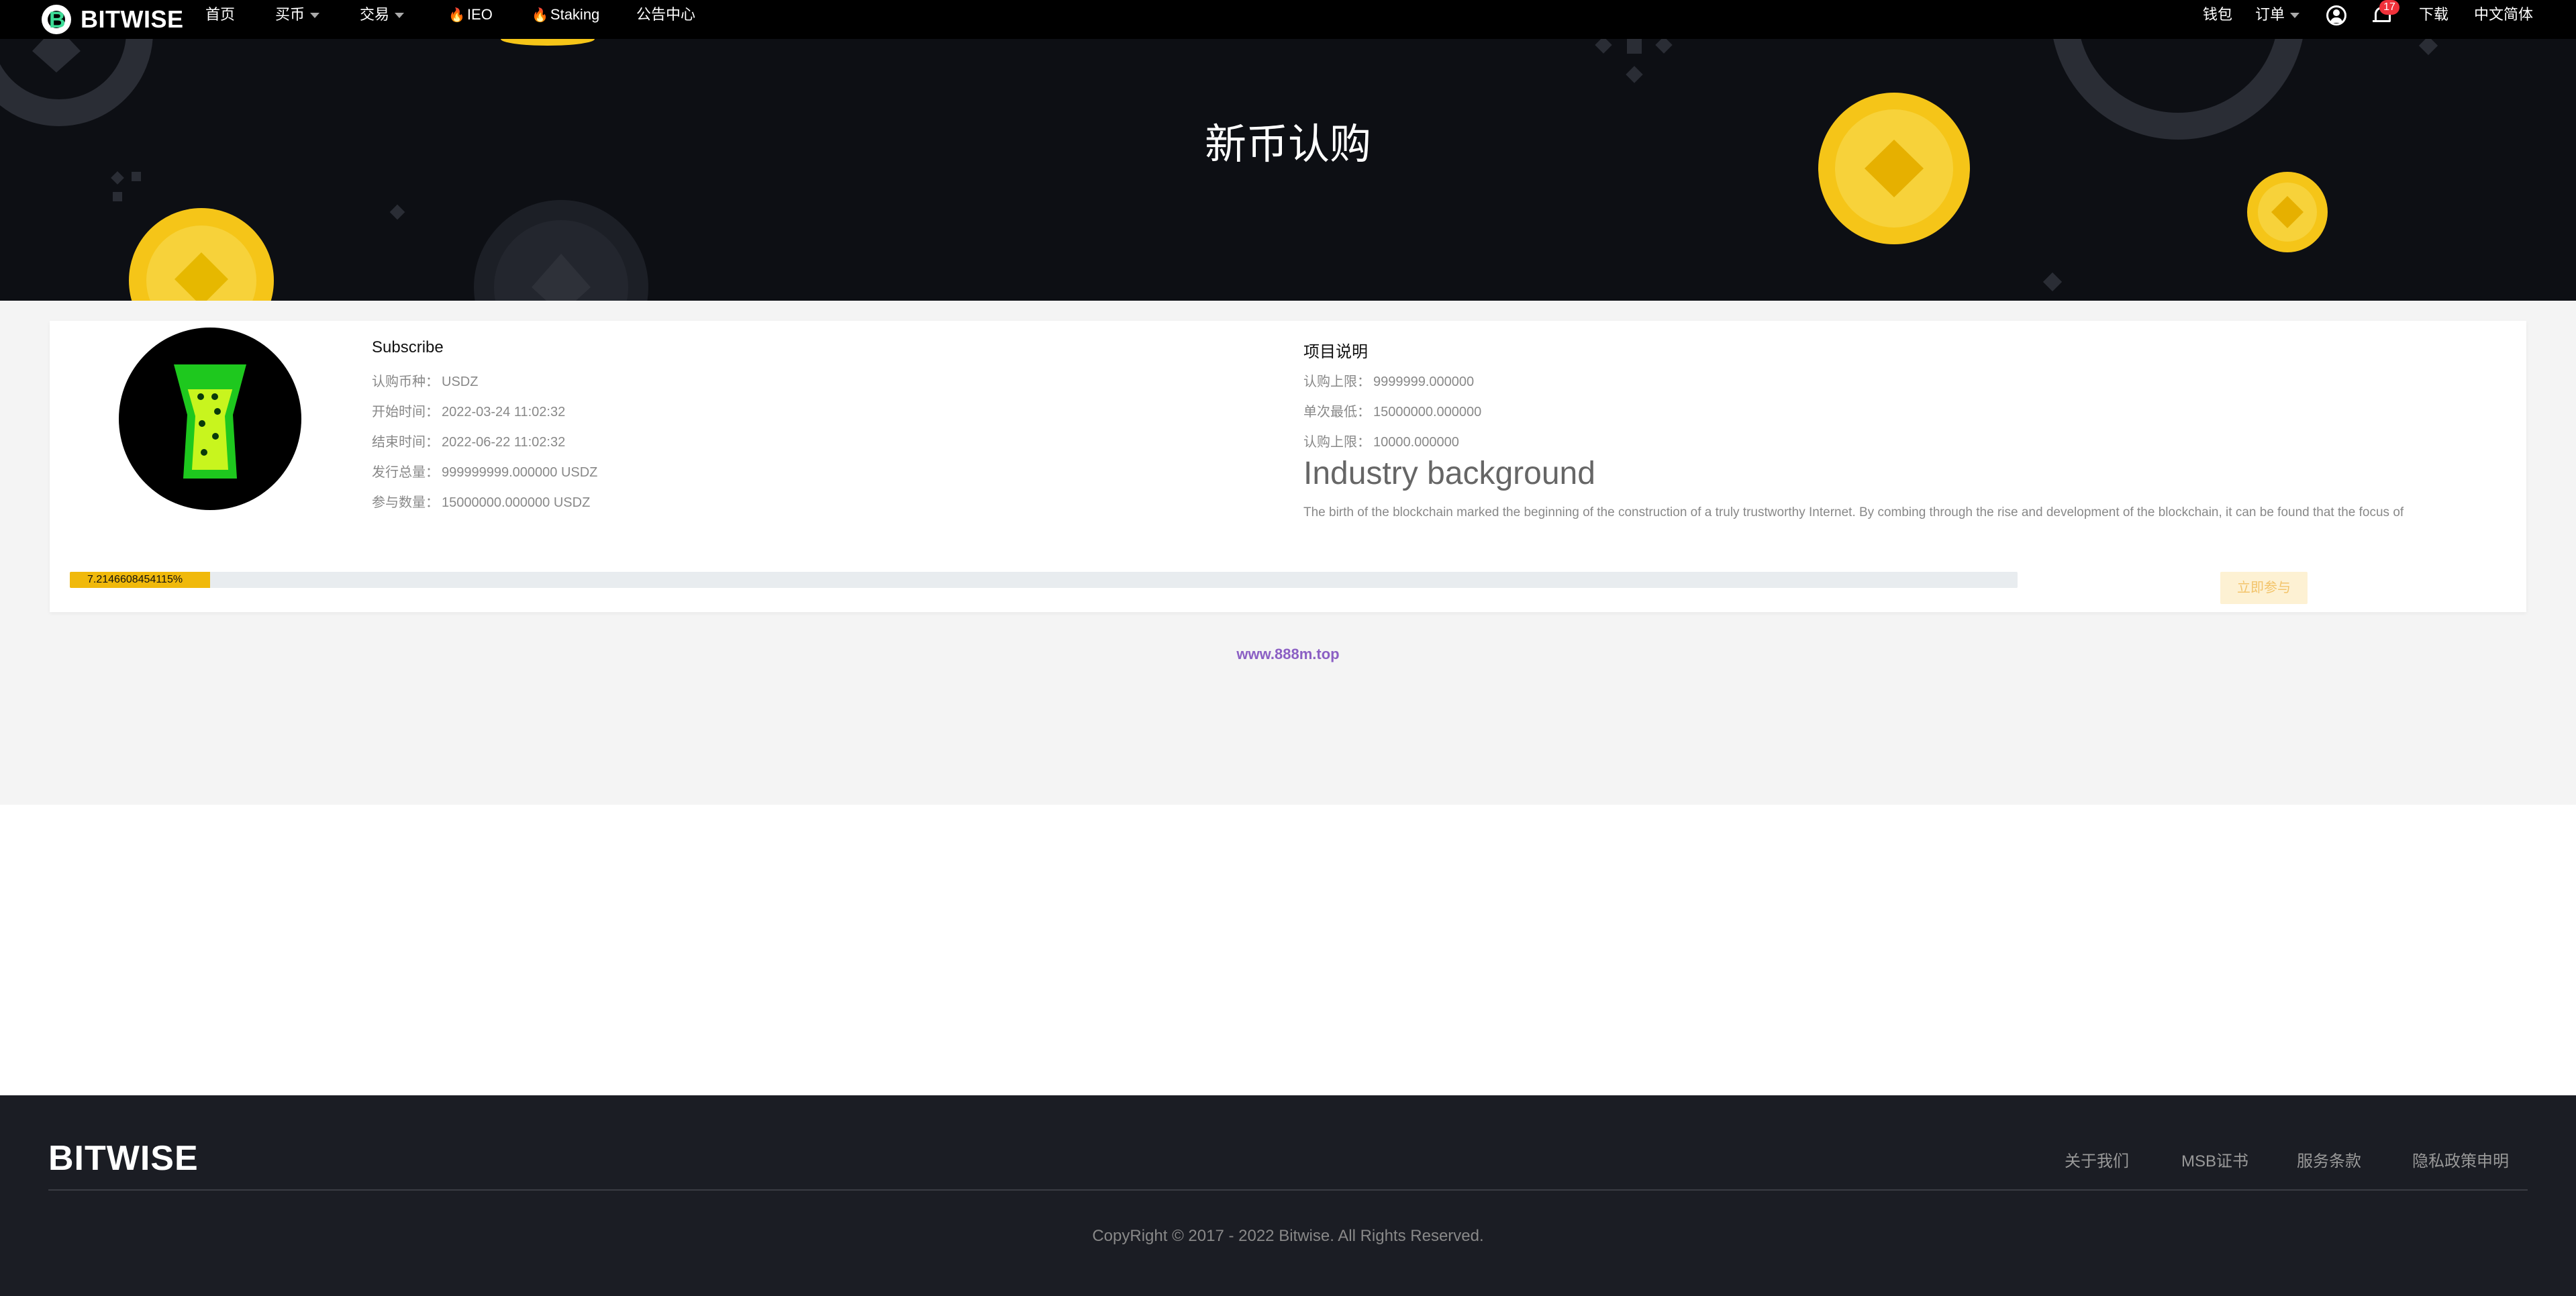 The width and height of the screenshot is (2576, 1296). I want to click on nav-home: 首页, so click(220, 19).